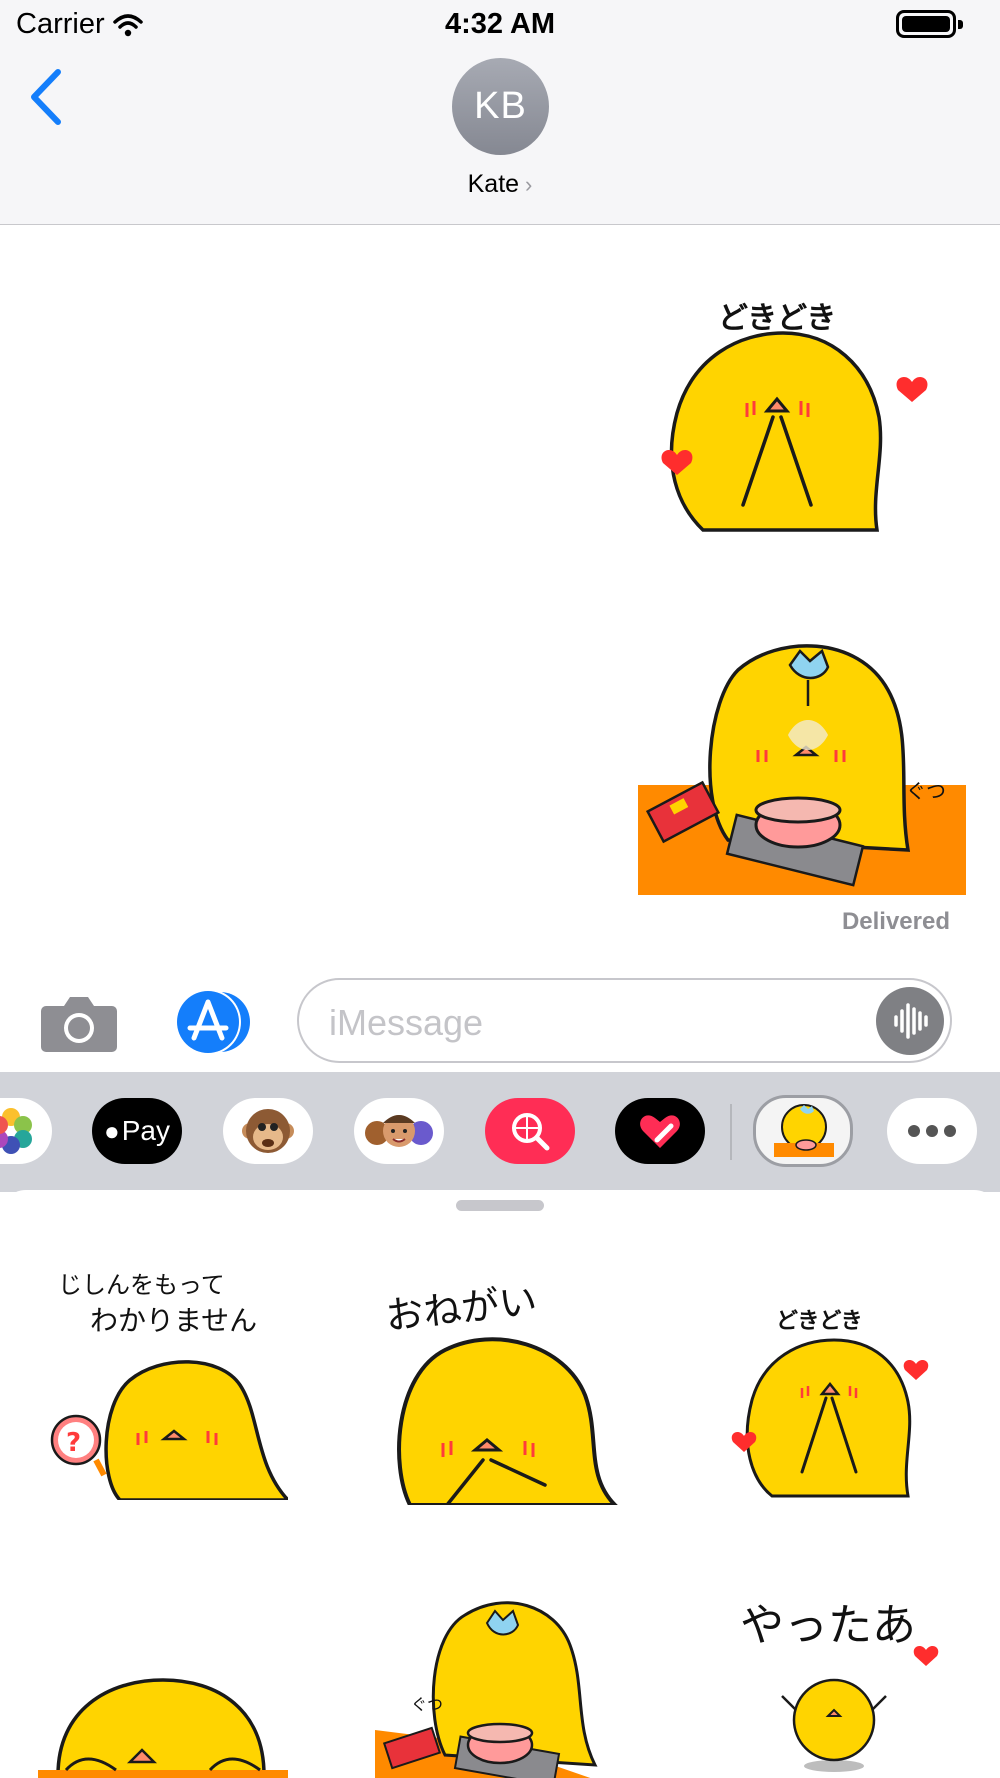 The width and height of the screenshot is (1000, 1778). Describe the element at coordinates (731, 1132) in the screenshot. I see `app-strip-divider` at that location.